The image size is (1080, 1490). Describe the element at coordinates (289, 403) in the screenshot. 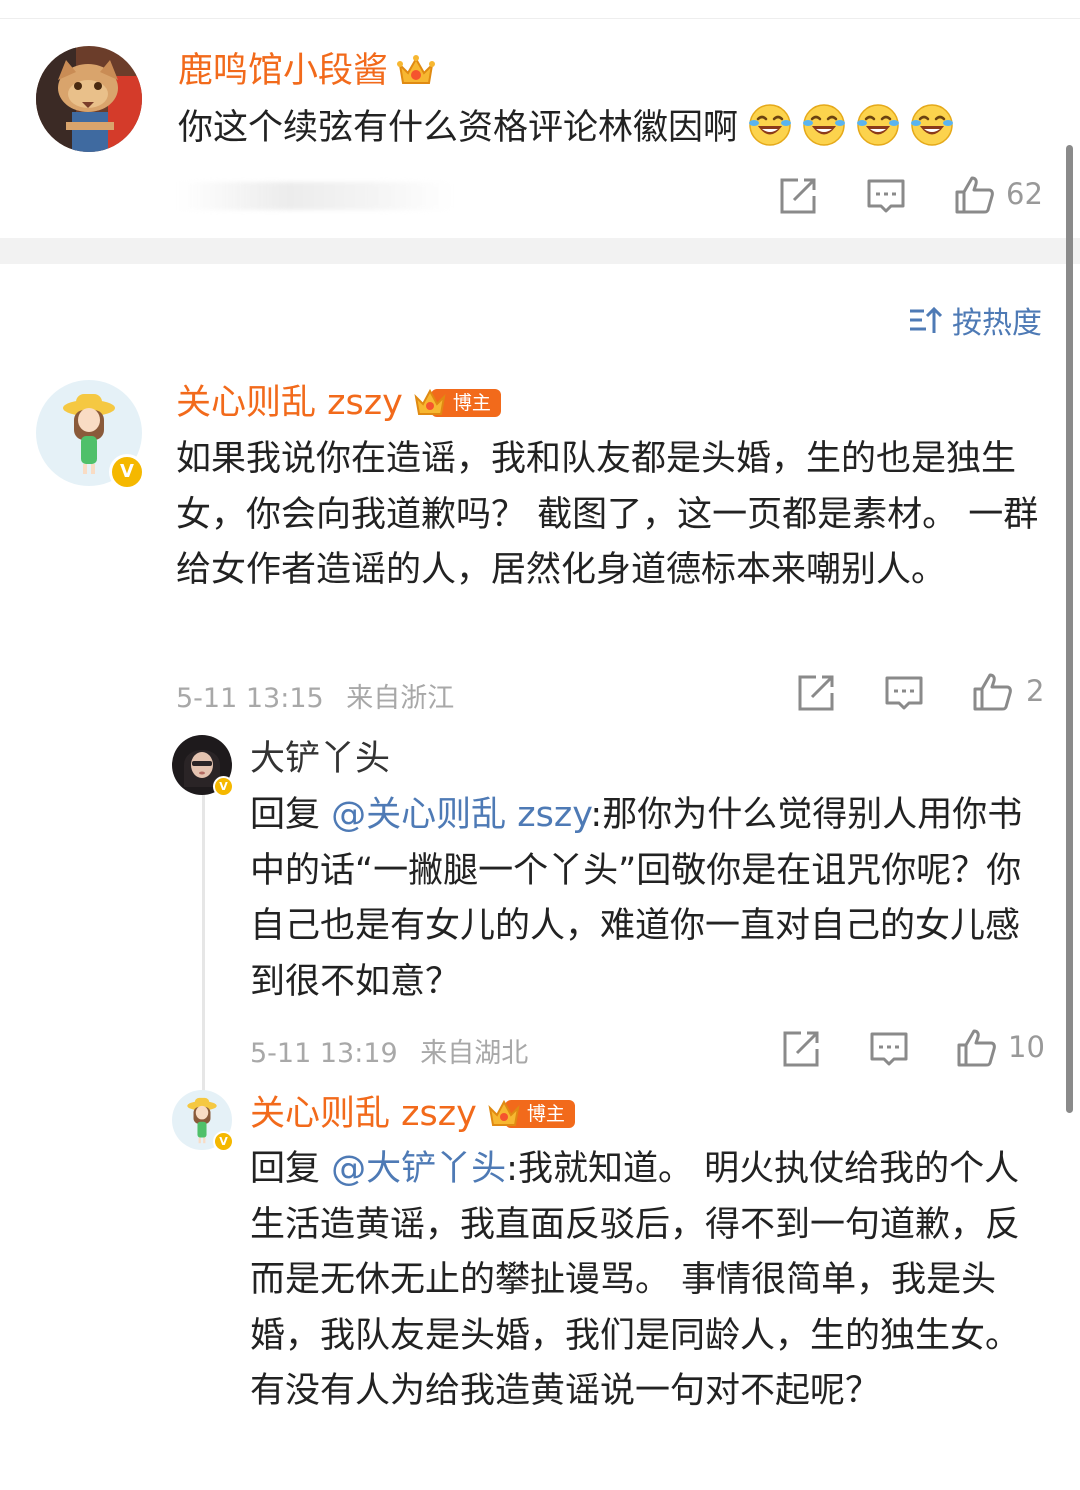

I see `comment2-username: 关心则乱 zszy` at that location.